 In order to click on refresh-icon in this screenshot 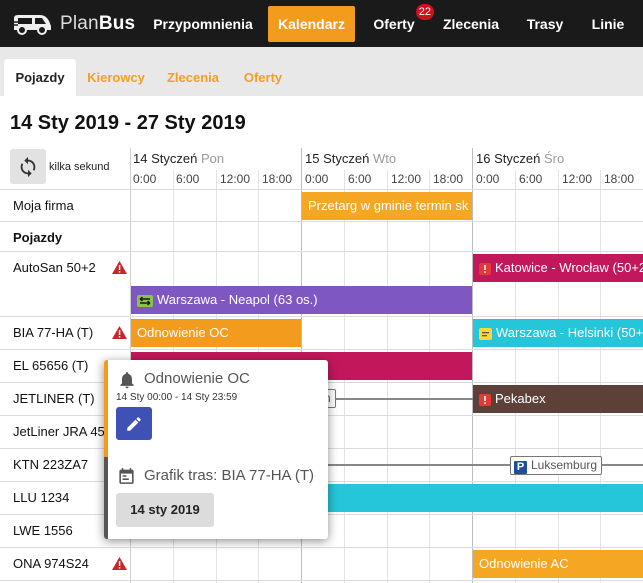, I will do `click(28, 166)`.